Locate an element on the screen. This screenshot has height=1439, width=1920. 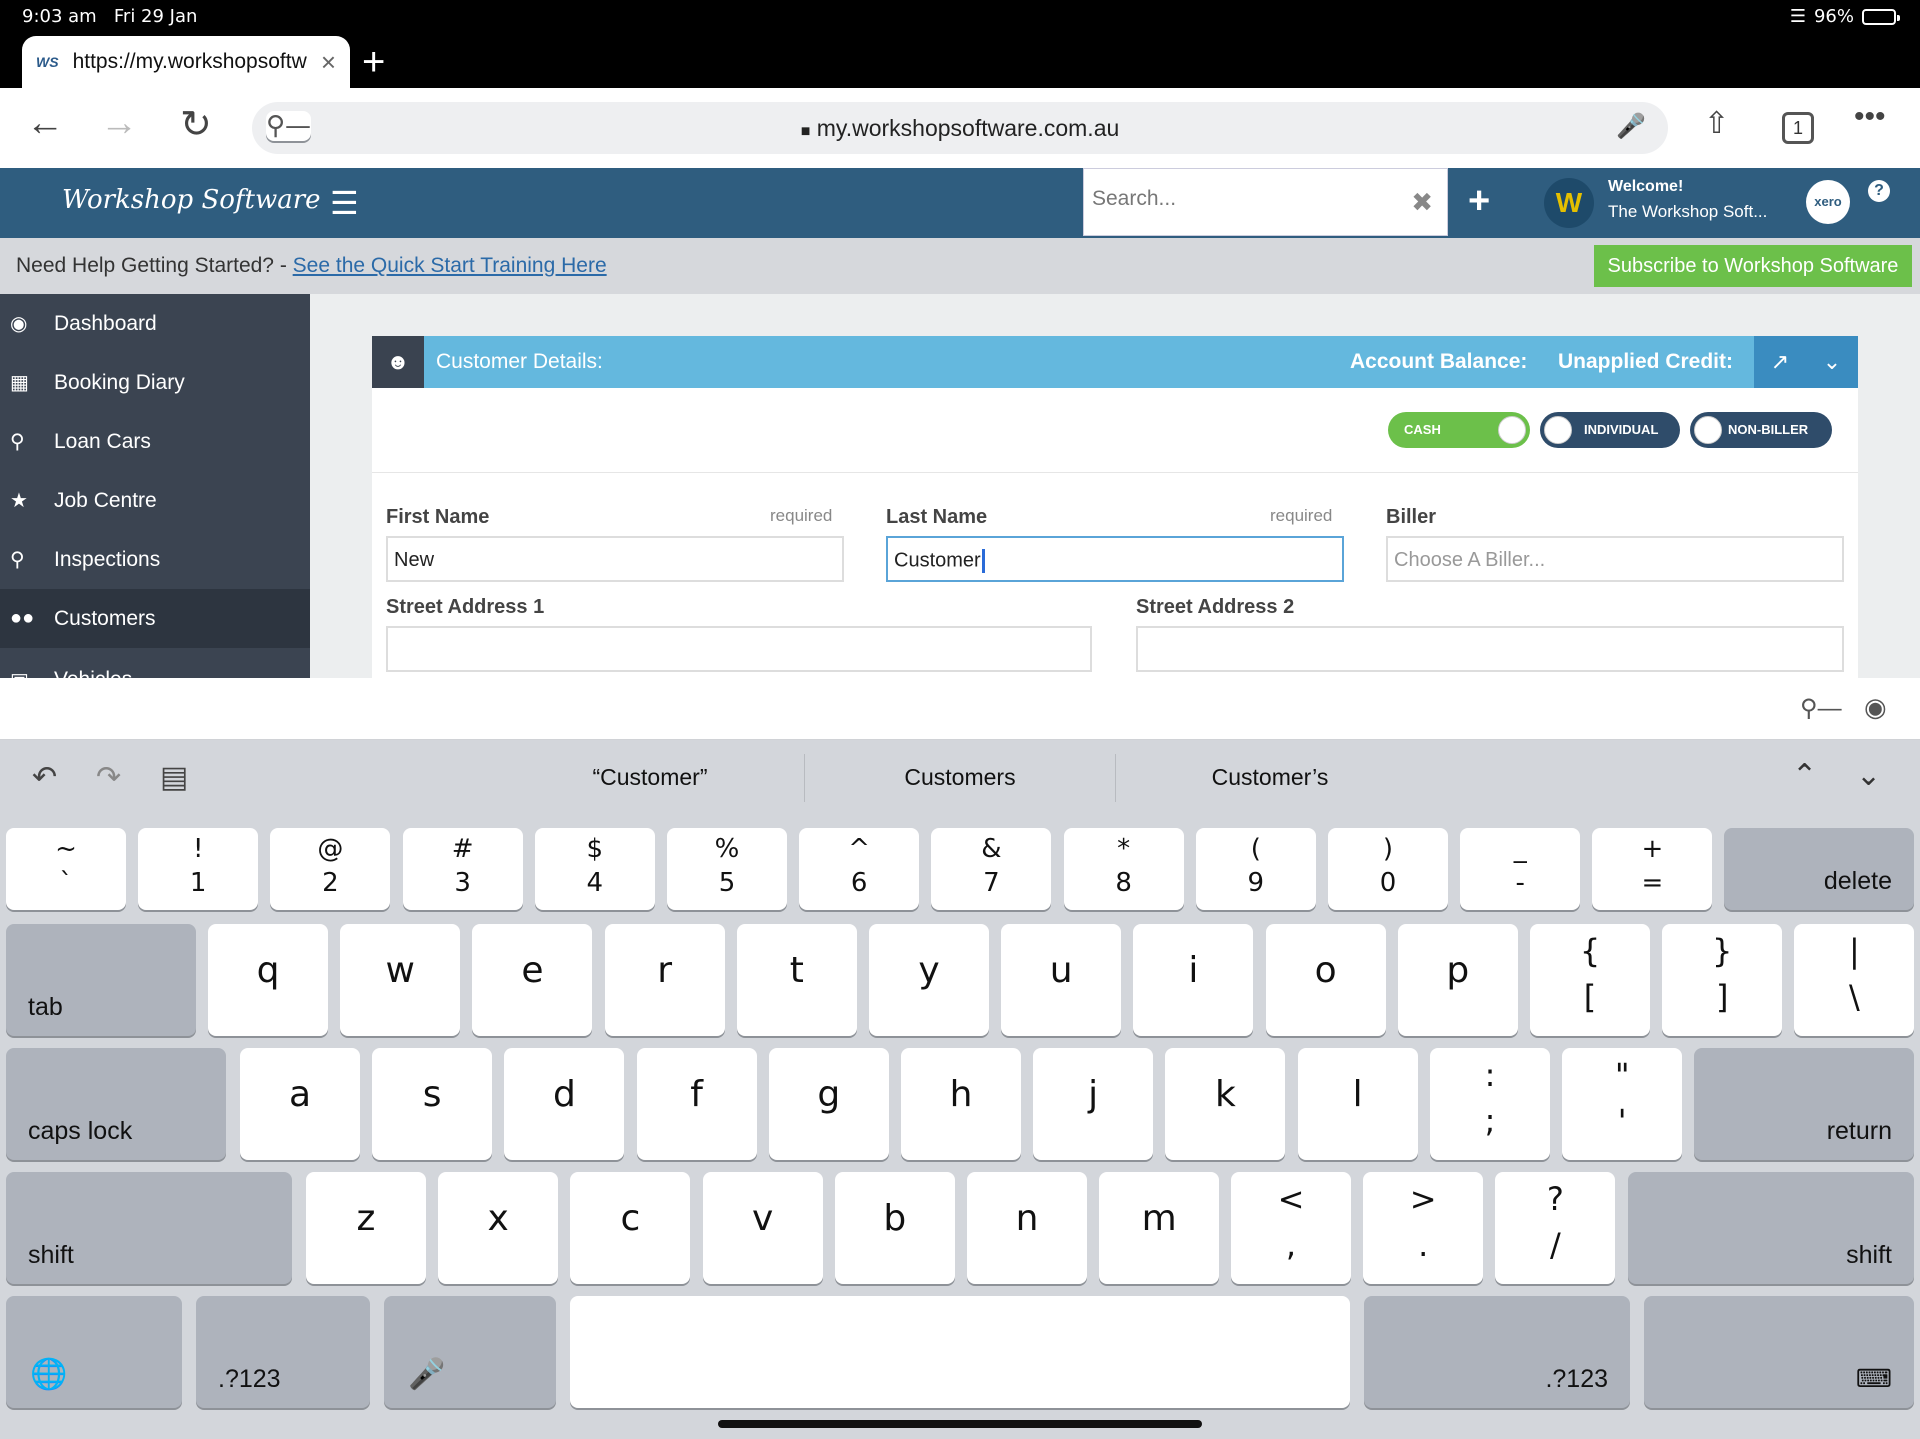
key-`: ~ ` is located at coordinates (66, 869).